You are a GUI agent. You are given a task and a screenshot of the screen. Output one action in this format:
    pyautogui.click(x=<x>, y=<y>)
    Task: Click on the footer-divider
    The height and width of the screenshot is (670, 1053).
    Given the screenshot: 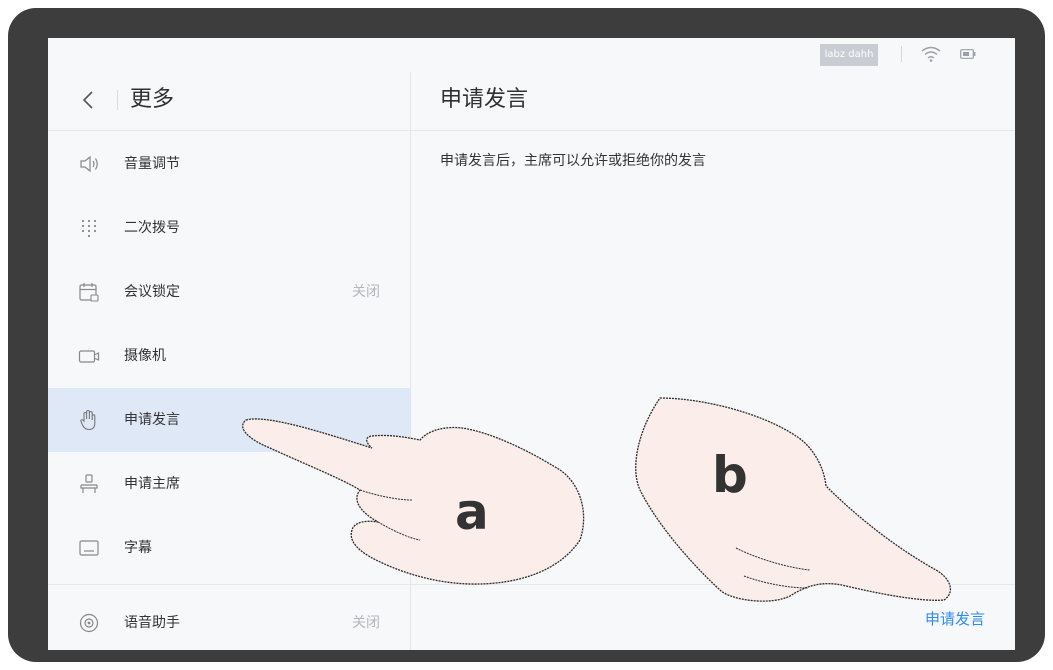 What is the action you would take?
    pyautogui.click(x=713, y=584)
    